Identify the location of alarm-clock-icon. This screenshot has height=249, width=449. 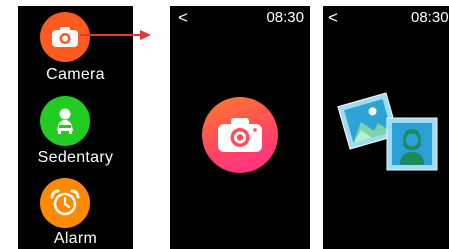
(65, 202).